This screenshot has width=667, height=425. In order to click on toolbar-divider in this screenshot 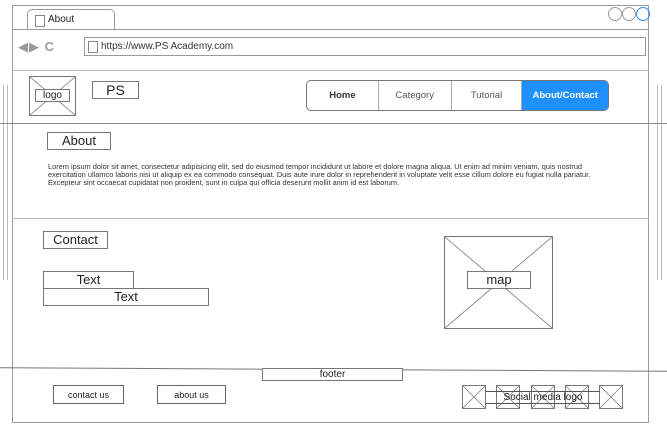, I will do `click(330, 70)`.